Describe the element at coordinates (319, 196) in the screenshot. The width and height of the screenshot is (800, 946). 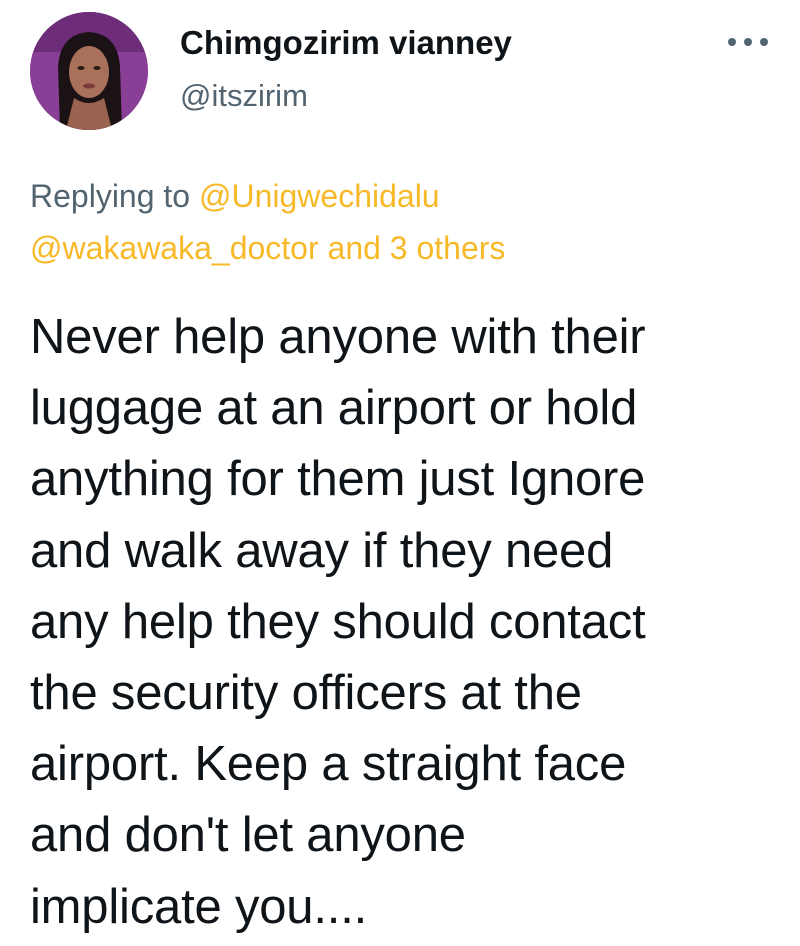
I see `mention-link: @Unigwechidalu` at that location.